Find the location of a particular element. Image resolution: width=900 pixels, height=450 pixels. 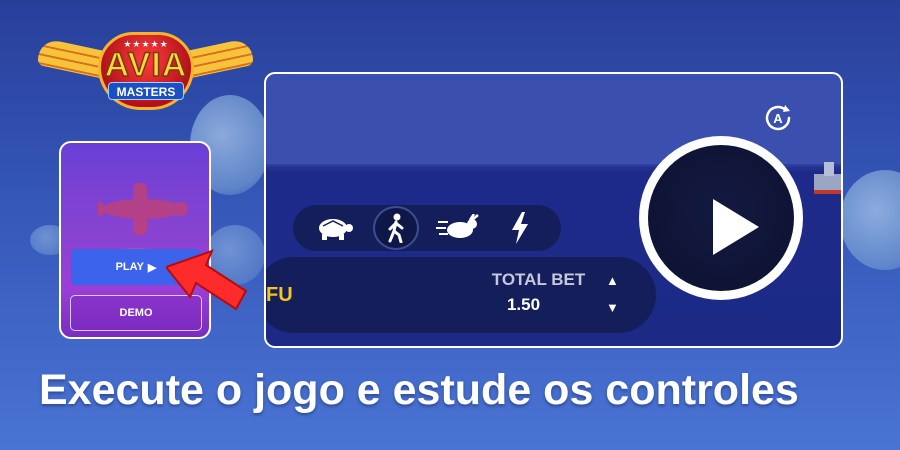

partial-label: FU is located at coordinates (279, 295).